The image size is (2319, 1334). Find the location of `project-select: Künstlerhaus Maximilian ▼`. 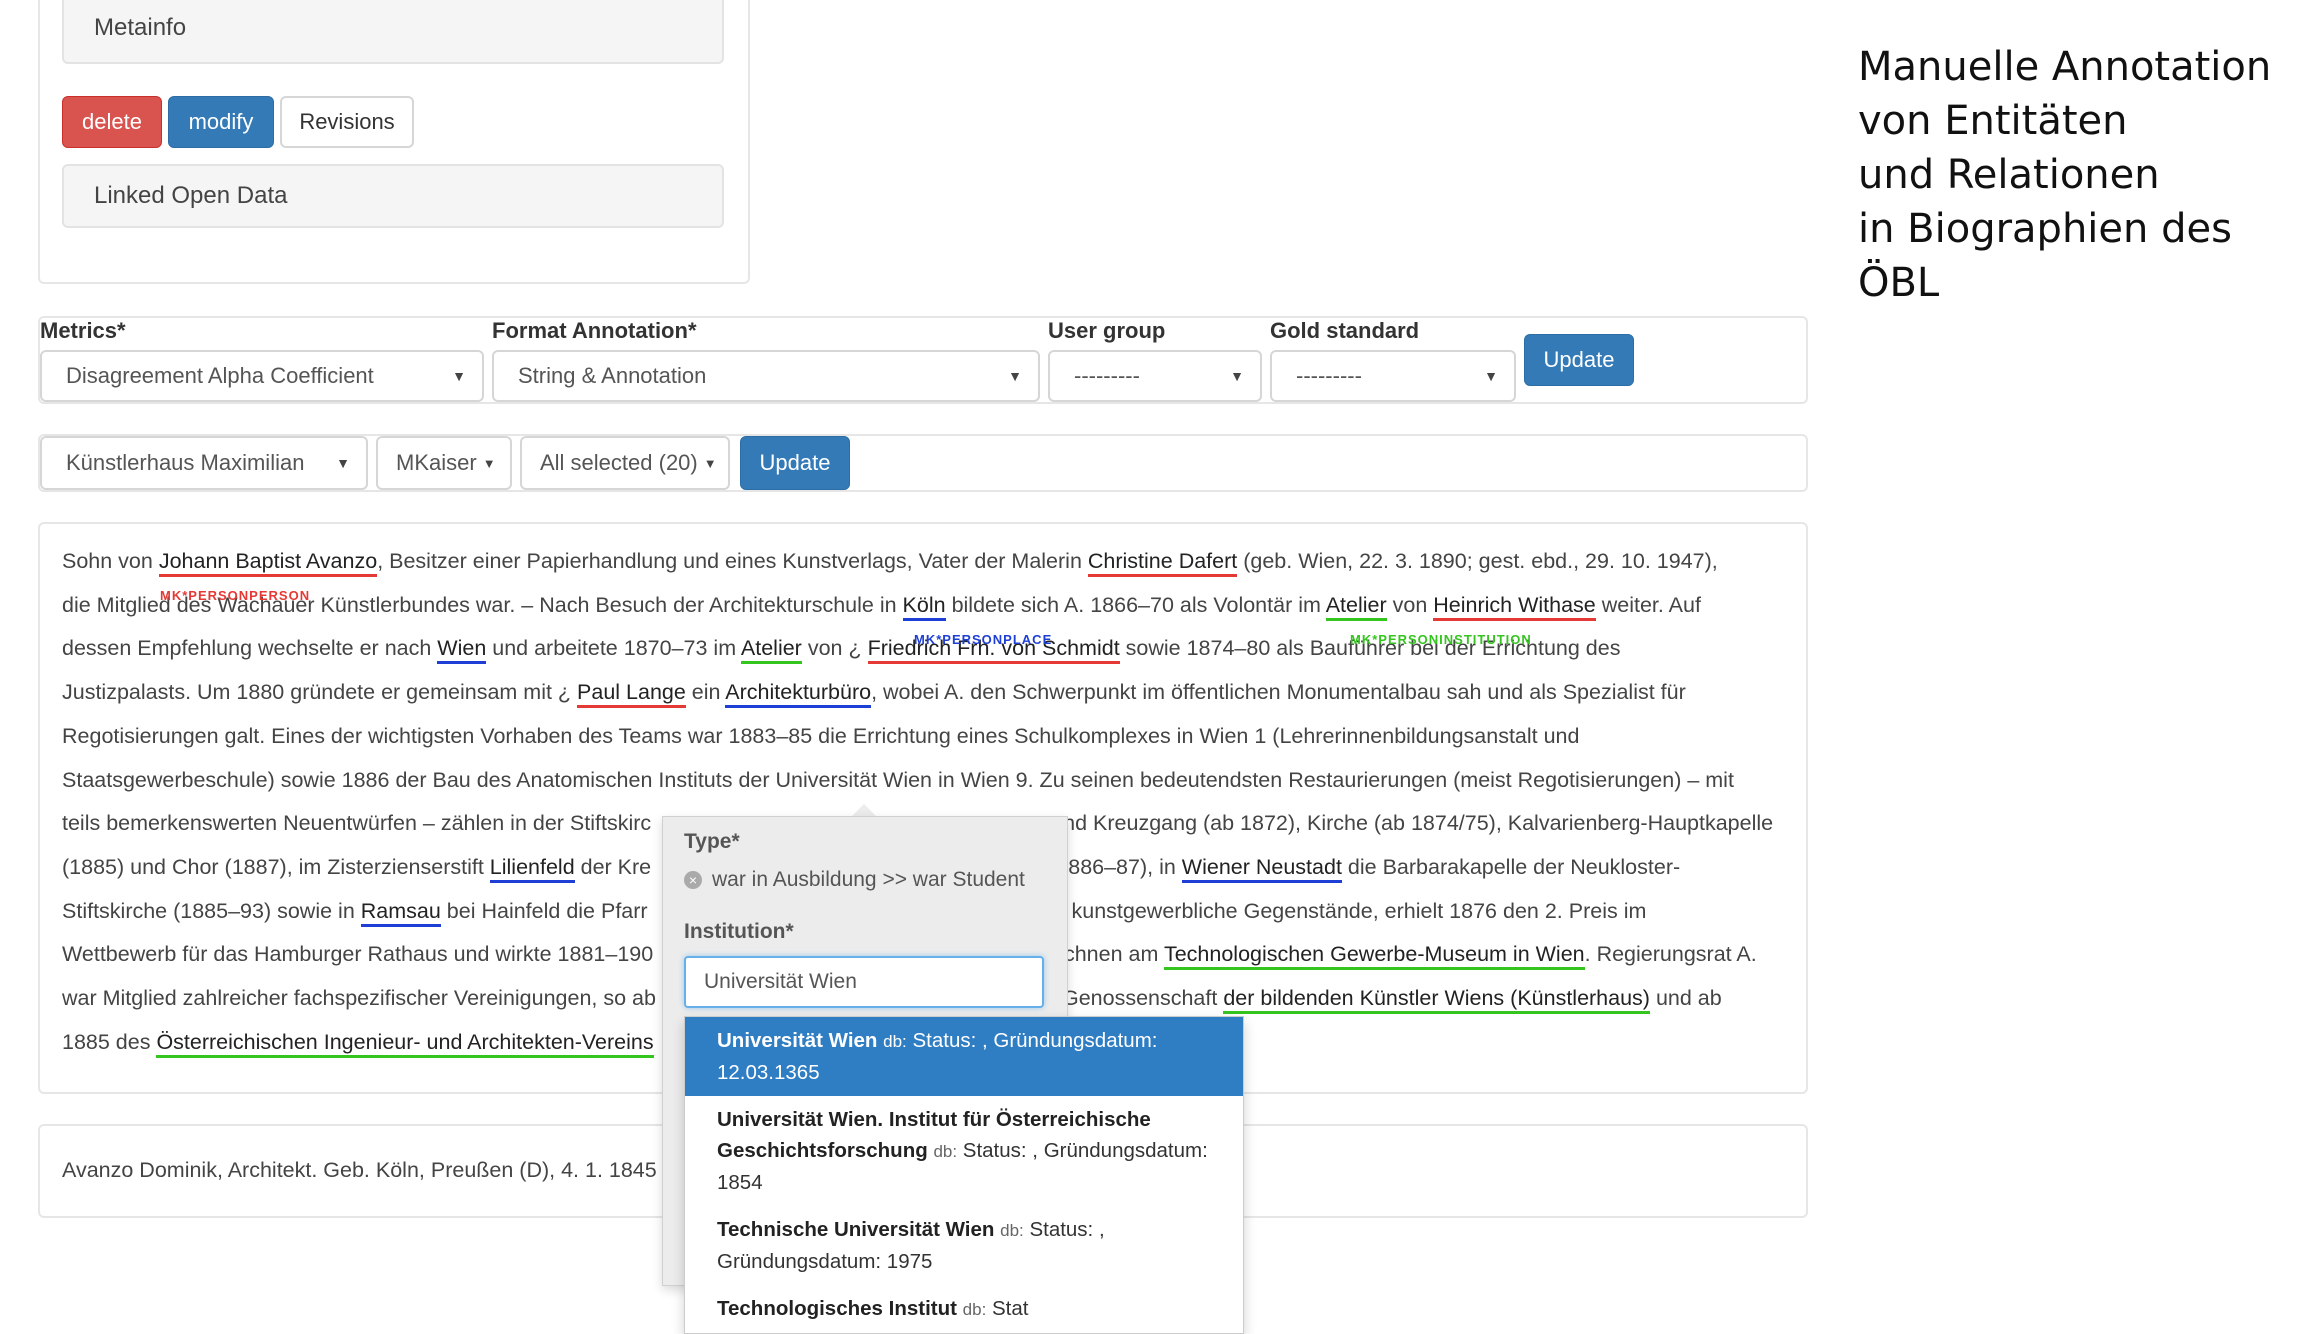

project-select: Künstlerhaus Maximilian ▼ is located at coordinates (204, 463).